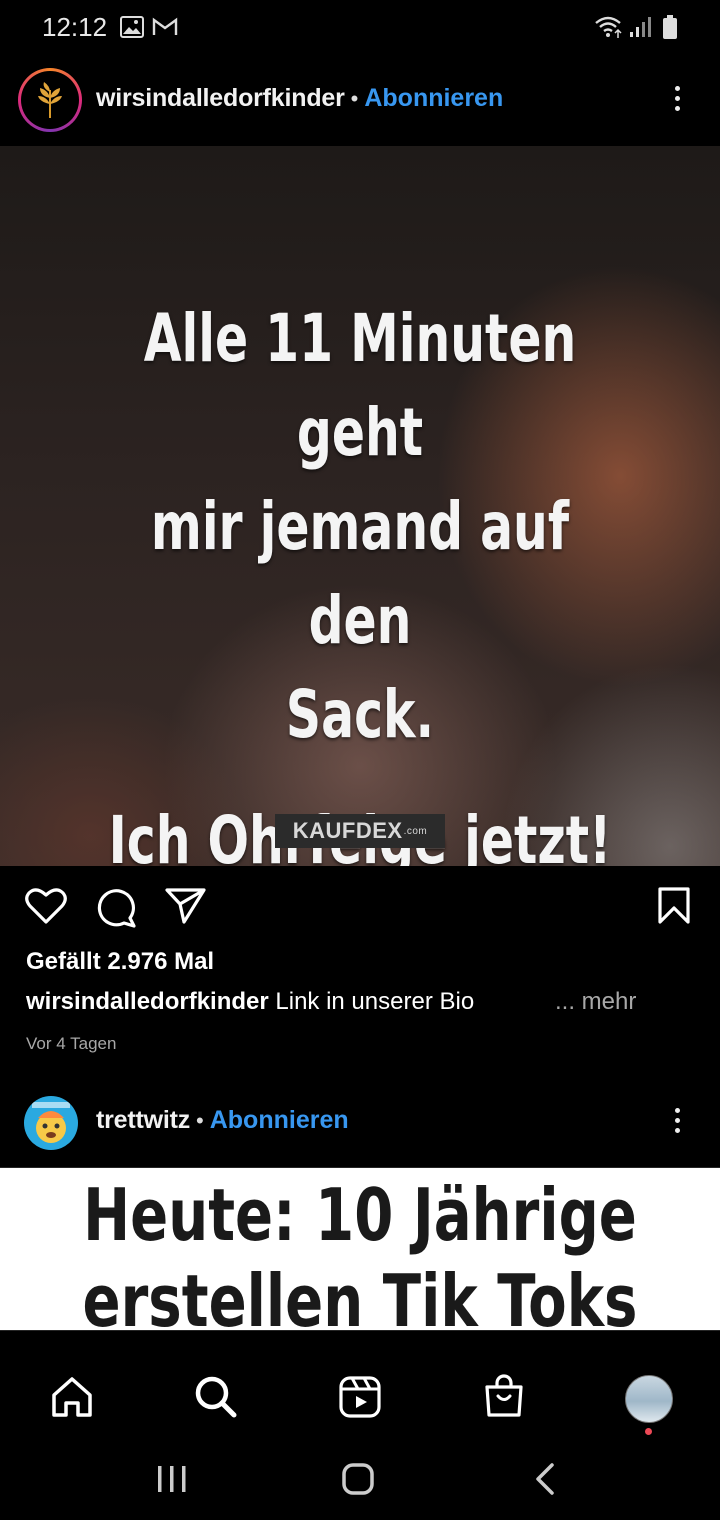 The image size is (720, 1520). Describe the element at coordinates (360, 385) in the screenshot. I see `quote-line: Alle 11 Minuten geht` at that location.